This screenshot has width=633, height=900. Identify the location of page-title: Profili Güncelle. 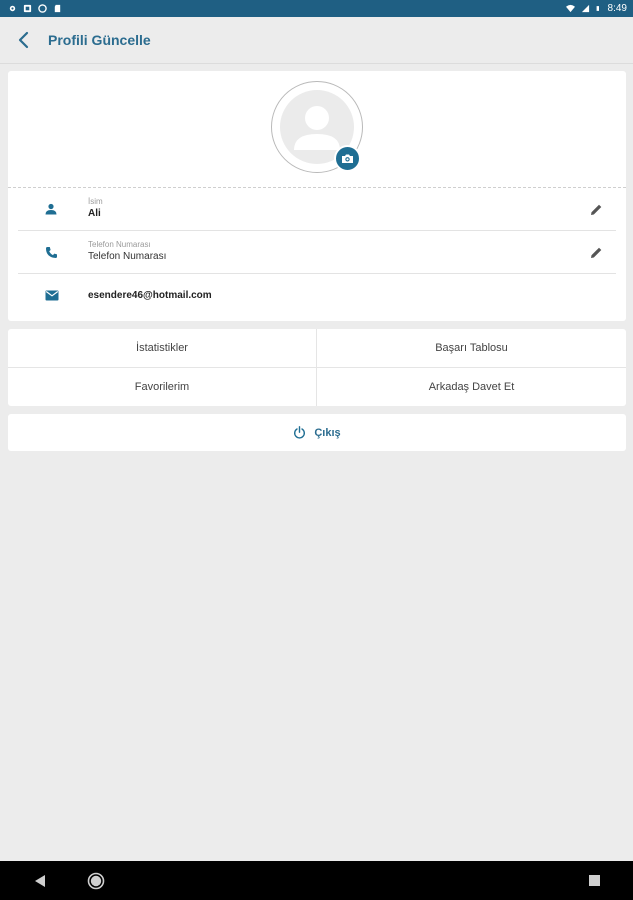
(99, 40).